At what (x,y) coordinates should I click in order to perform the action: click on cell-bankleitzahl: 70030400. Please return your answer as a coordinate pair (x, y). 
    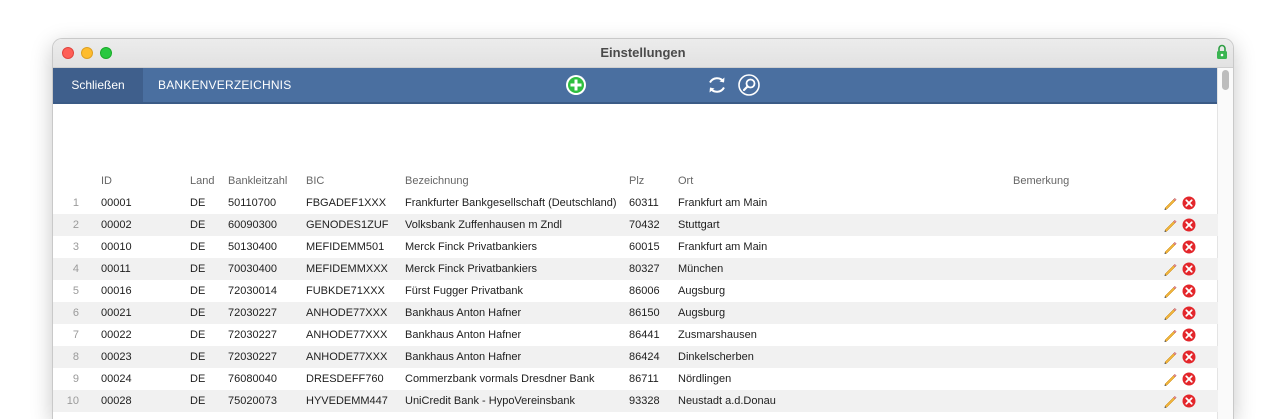
    Looking at the image, I should click on (252, 269).